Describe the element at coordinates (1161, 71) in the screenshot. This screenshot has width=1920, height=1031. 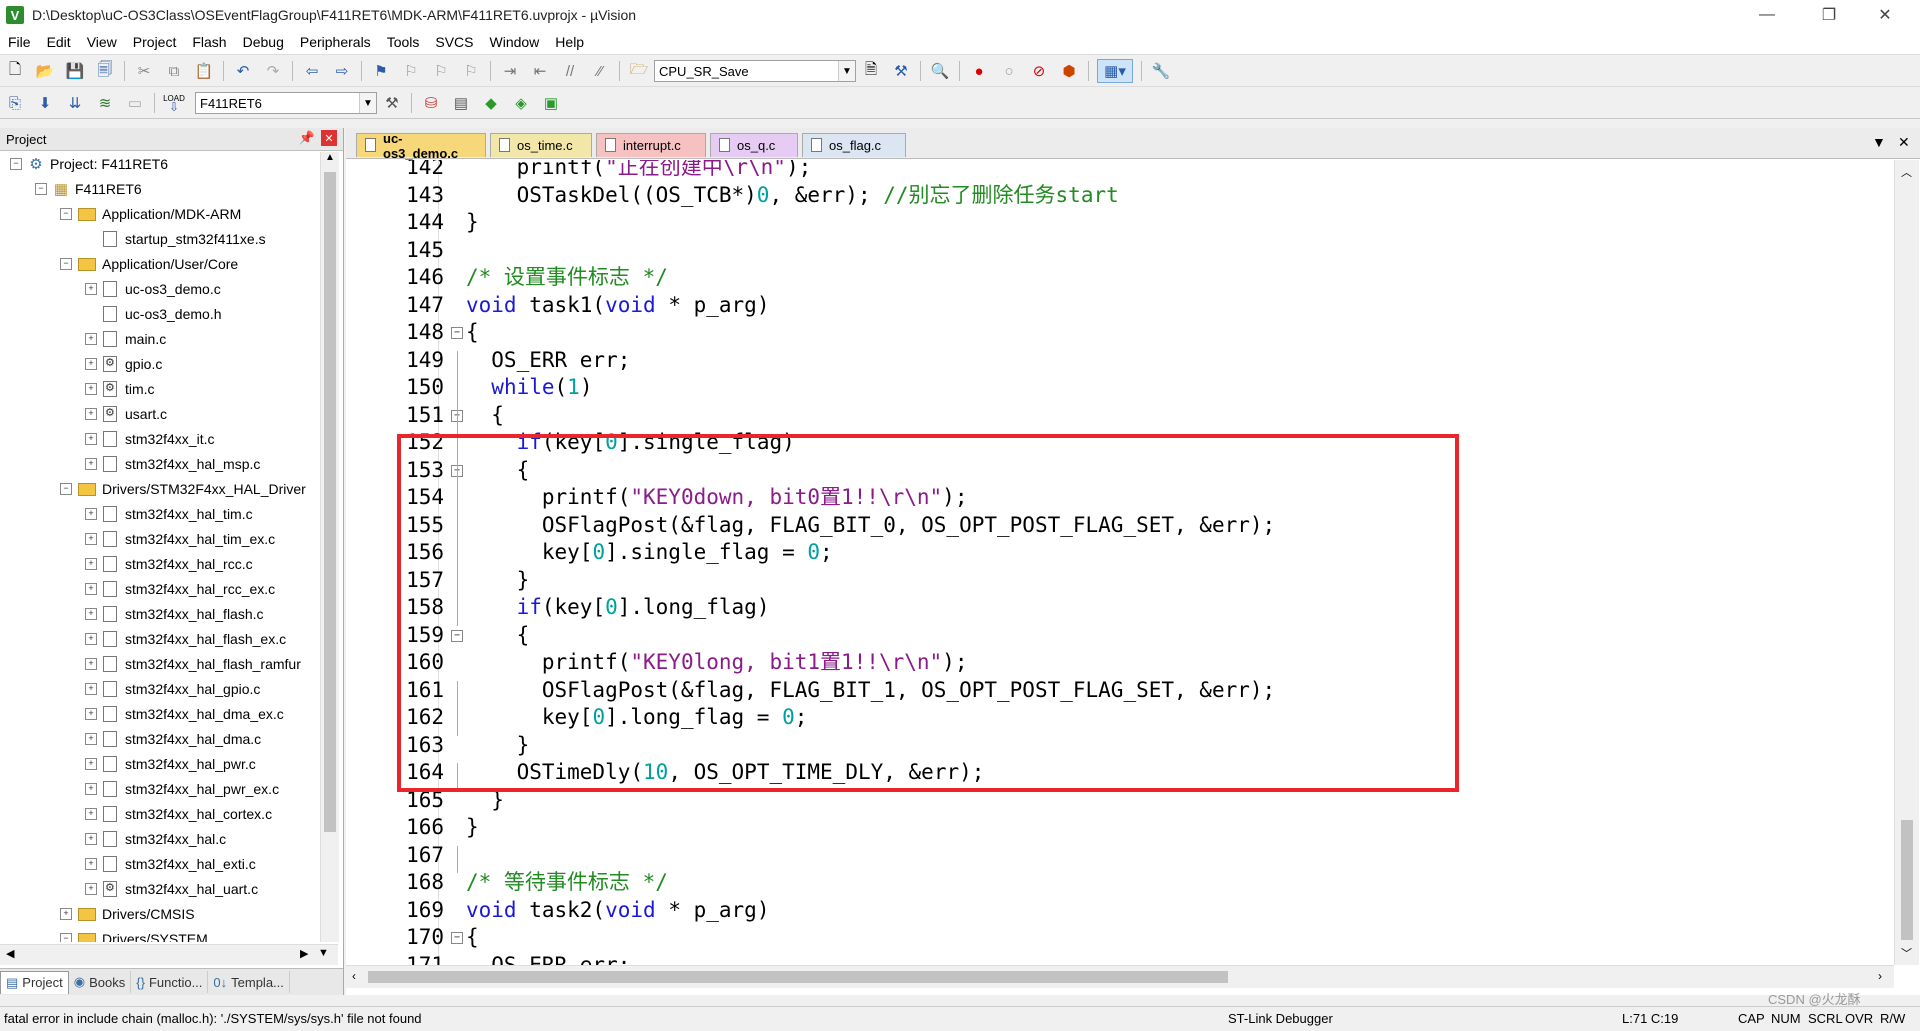
I see `configure-button: 🔧` at that location.